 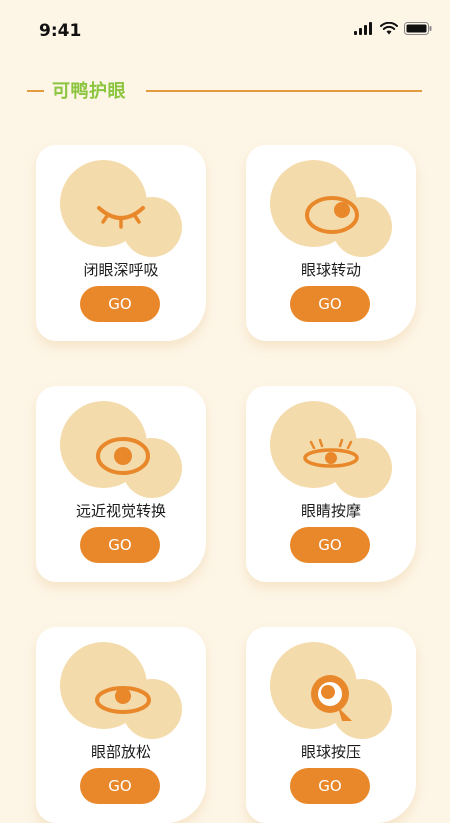 What do you see at coordinates (330, 752) in the screenshot?
I see `exercise-label: 眼球按压` at bounding box center [330, 752].